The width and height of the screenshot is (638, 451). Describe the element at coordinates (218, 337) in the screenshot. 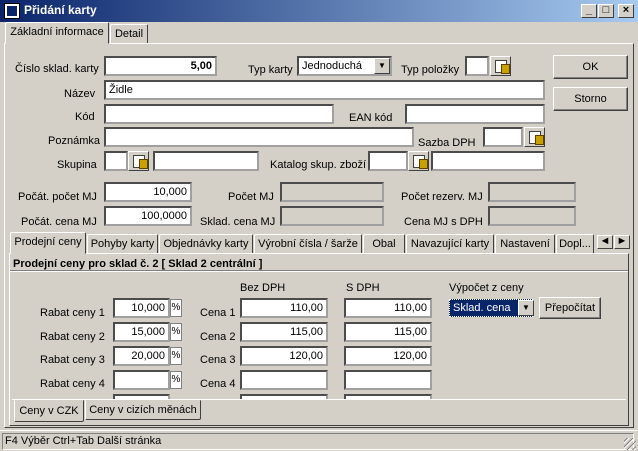

I see `cena-2-label: Cena 2` at that location.